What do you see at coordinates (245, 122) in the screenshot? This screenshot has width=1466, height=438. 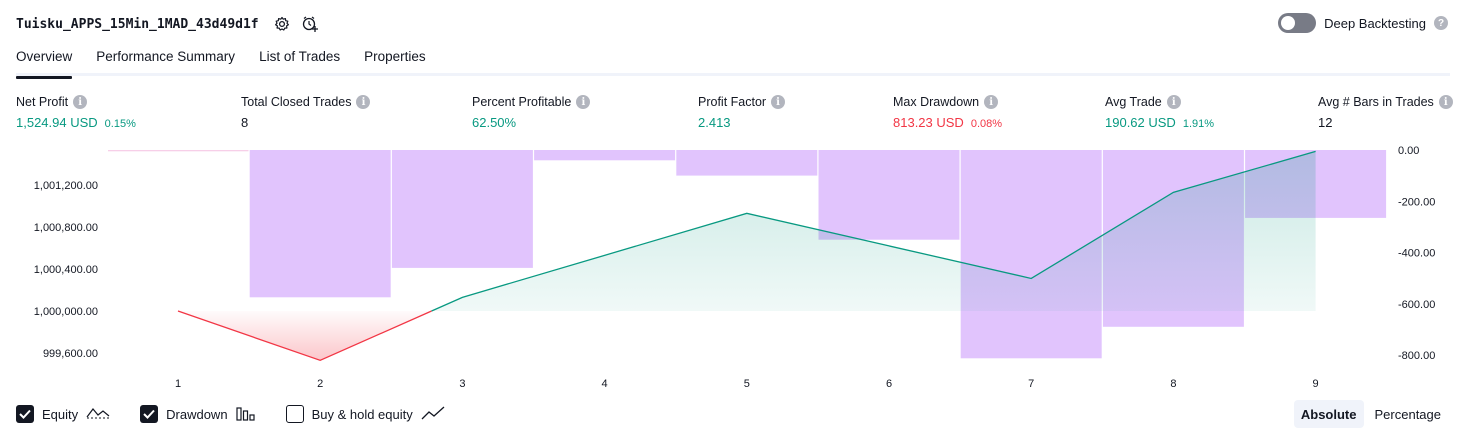 I see `metric-value: 8` at bounding box center [245, 122].